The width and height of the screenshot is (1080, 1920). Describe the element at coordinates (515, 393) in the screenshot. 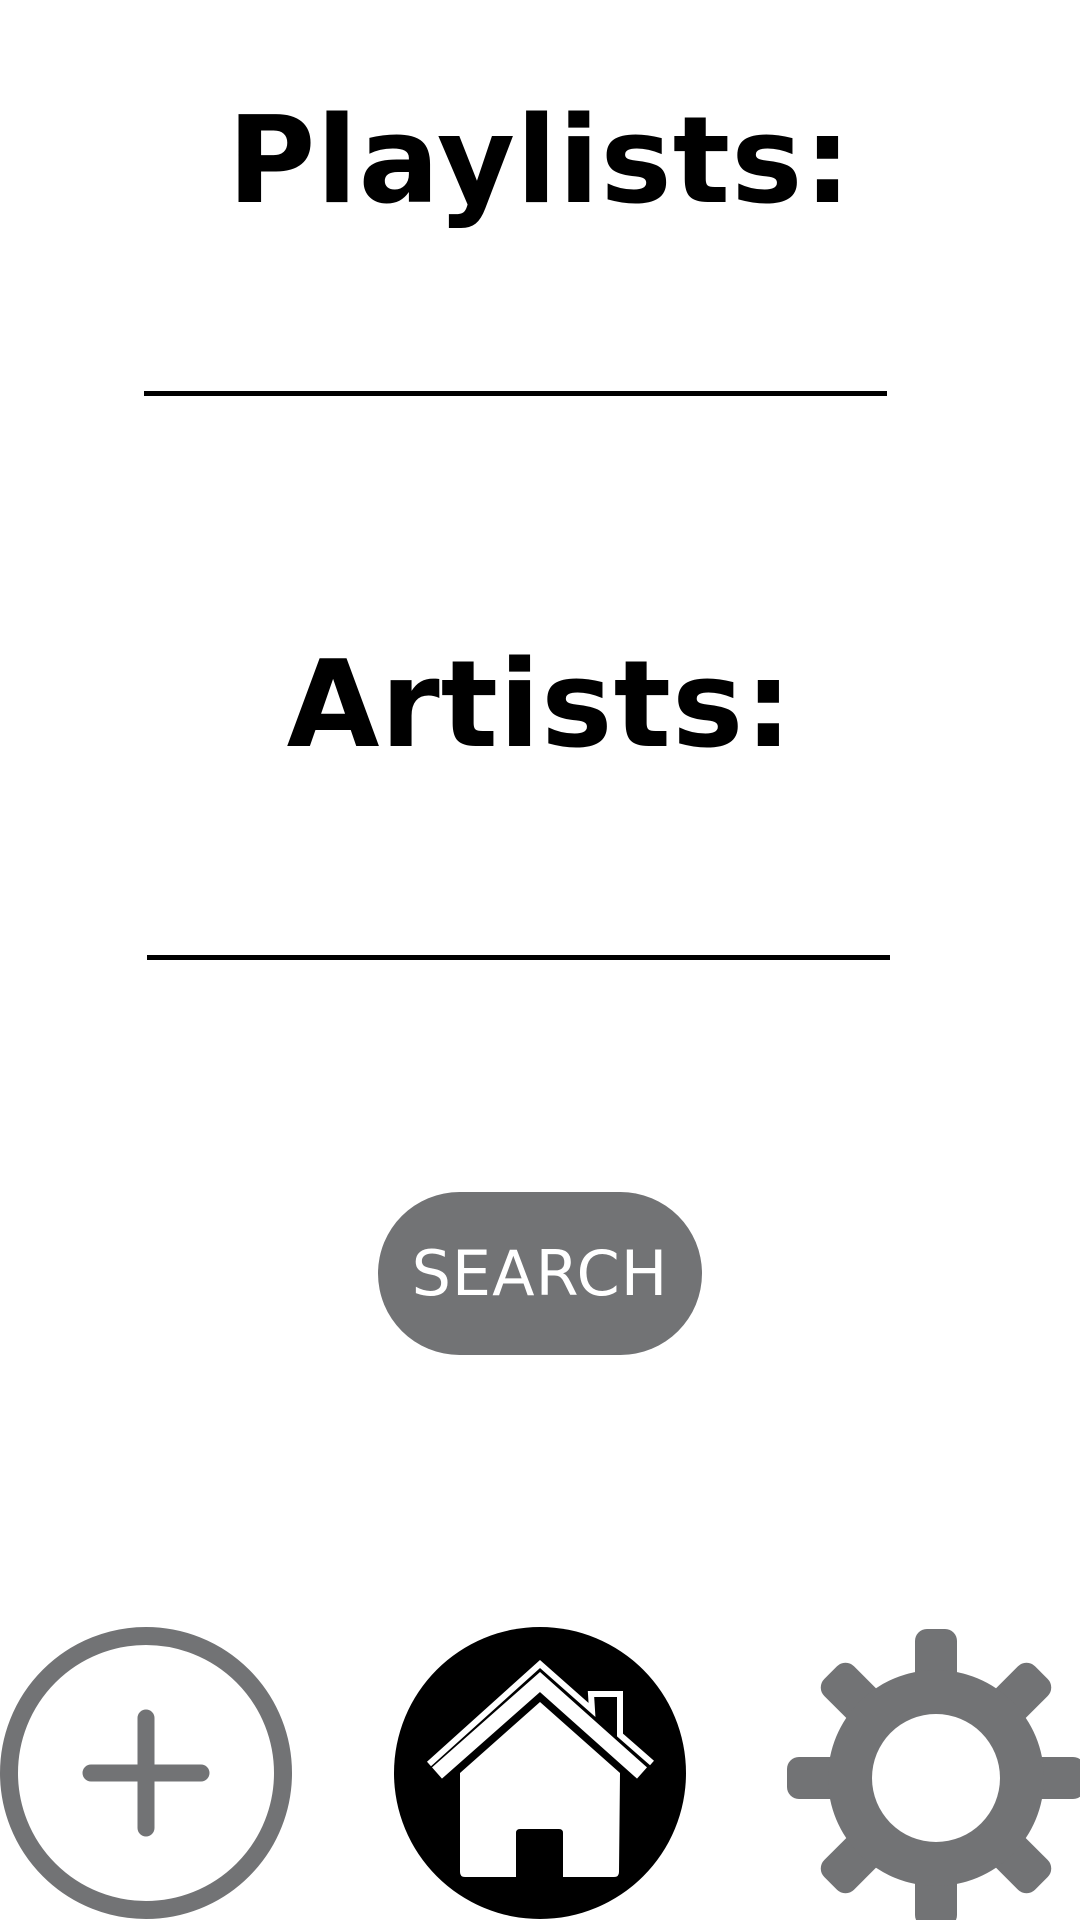

I see `playlists-divider` at that location.